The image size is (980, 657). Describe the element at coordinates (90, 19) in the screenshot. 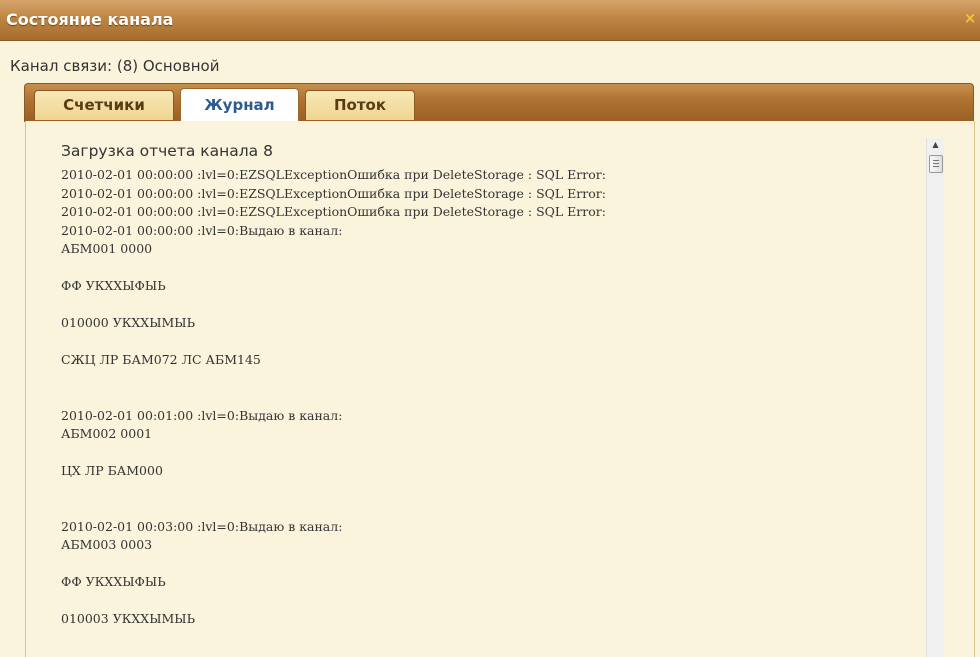

I see `window-title: Состояние канала` at that location.